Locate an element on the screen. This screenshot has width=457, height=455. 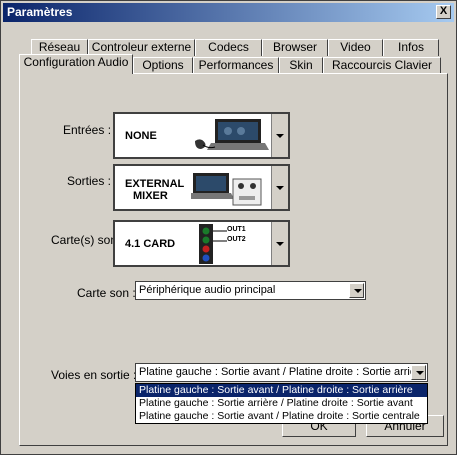
tab-performances: Performances is located at coordinates (236, 65).